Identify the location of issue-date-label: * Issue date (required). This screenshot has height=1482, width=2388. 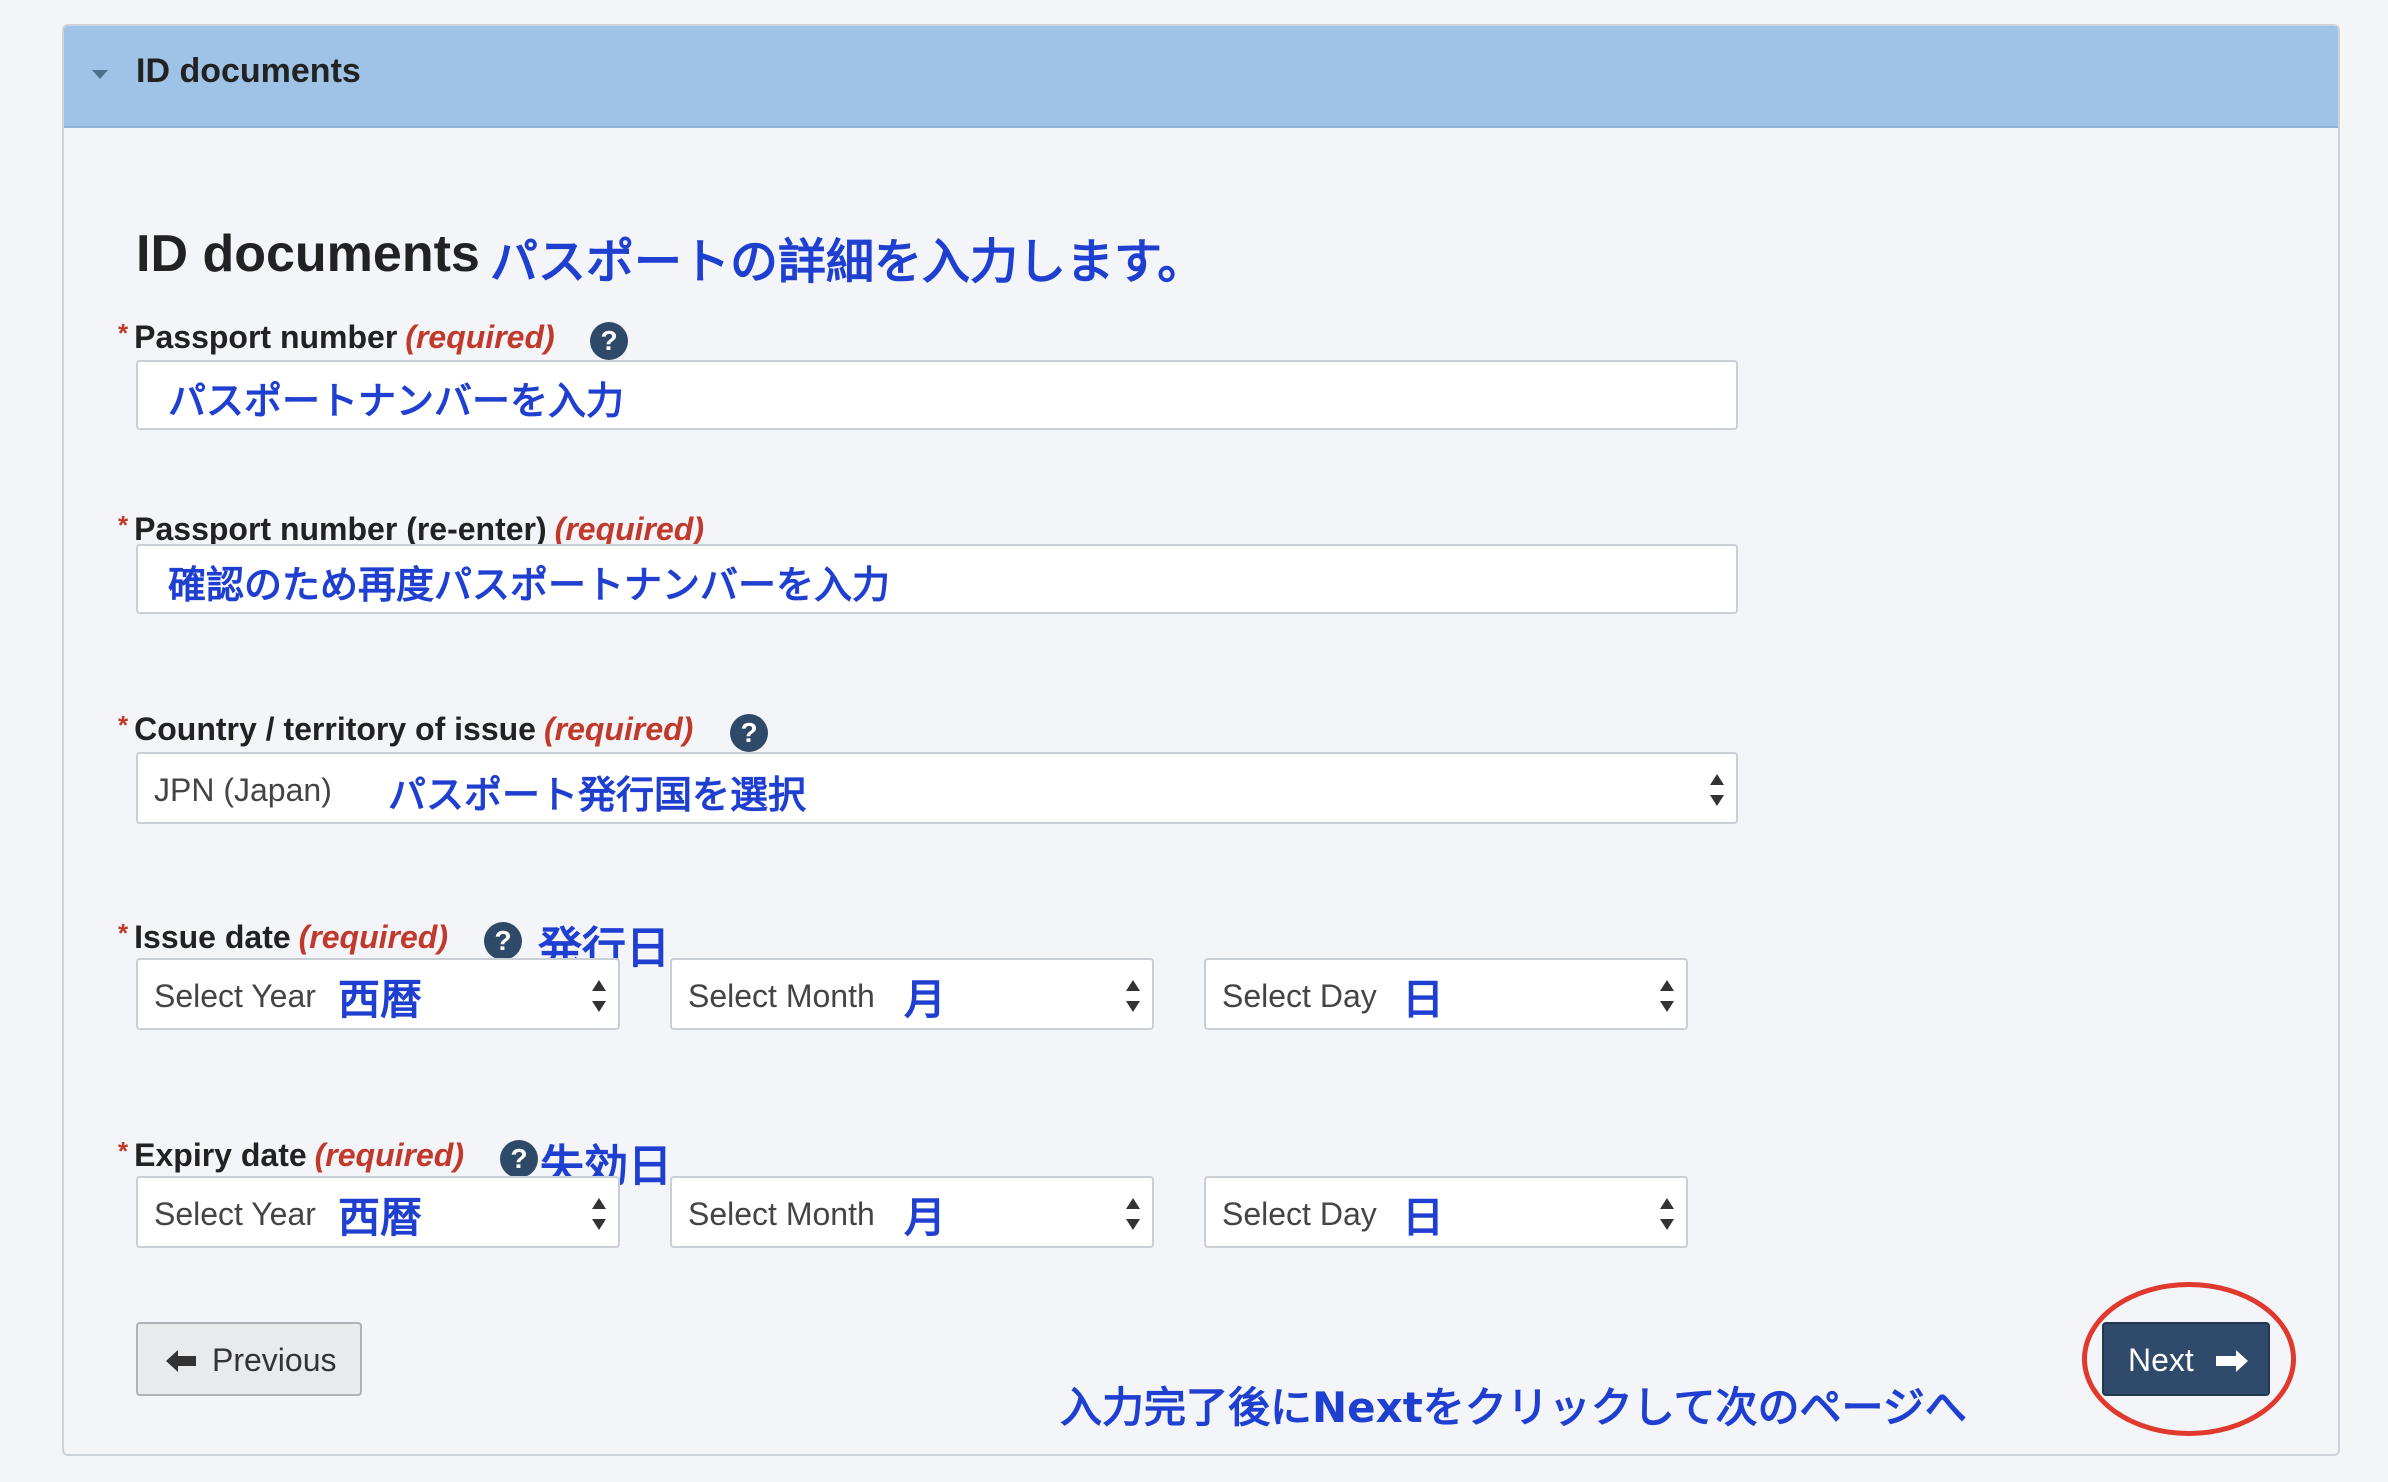
(283, 936).